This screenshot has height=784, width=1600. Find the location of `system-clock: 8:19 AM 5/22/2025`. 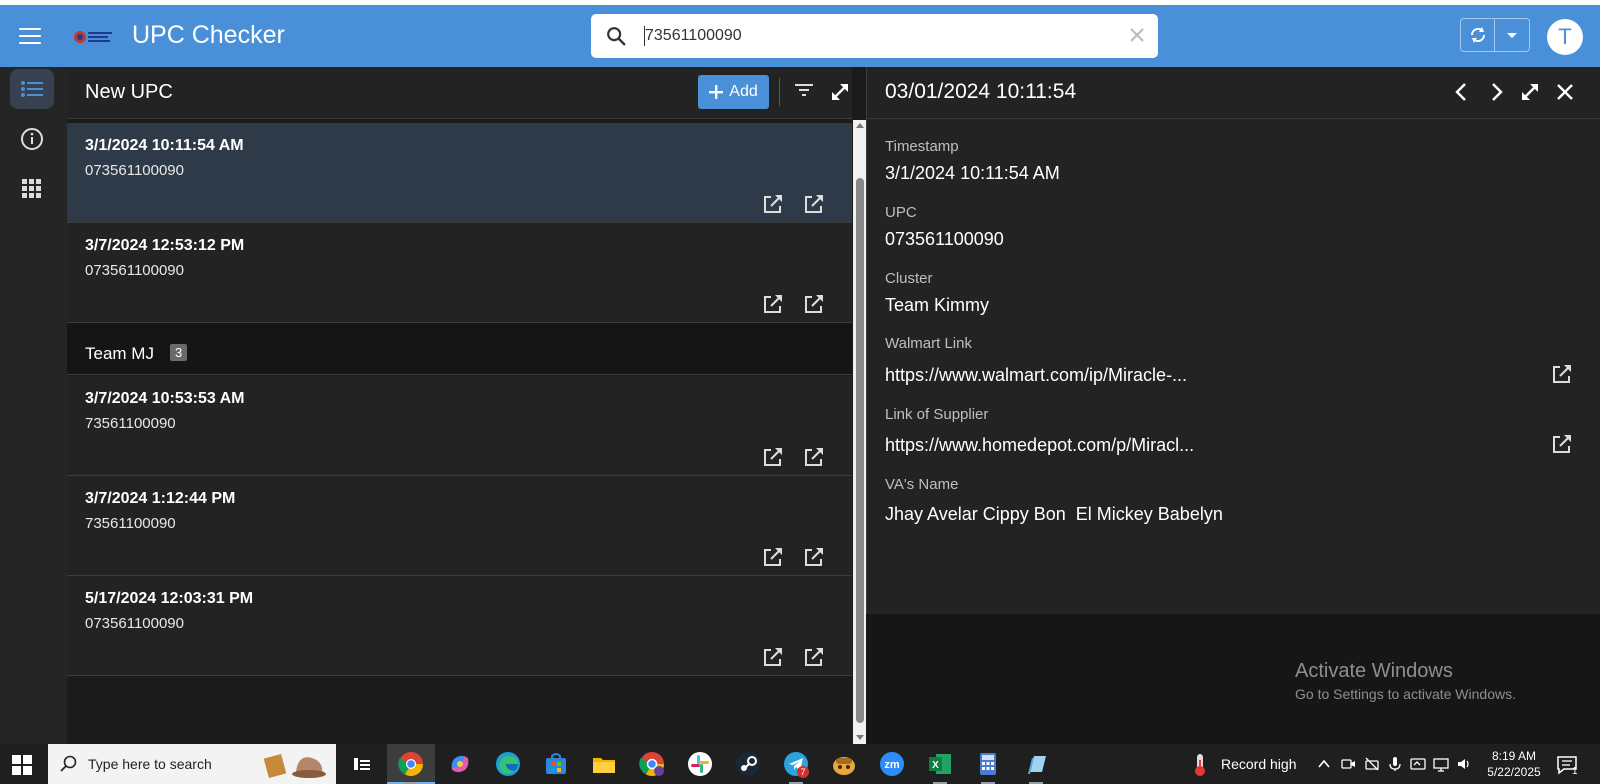

system-clock: 8:19 AM 5/22/2025 is located at coordinates (1514, 764).